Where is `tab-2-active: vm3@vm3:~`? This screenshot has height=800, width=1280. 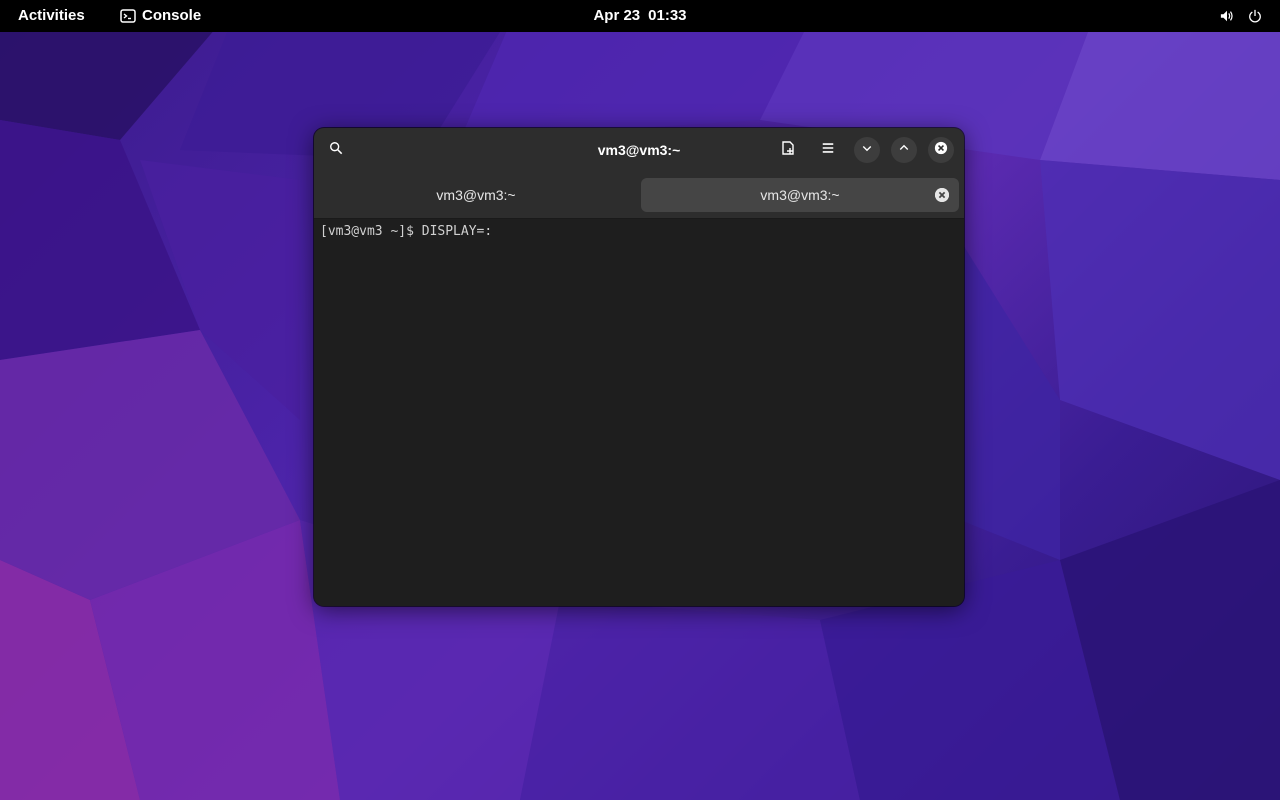 tab-2-active: vm3@vm3:~ is located at coordinates (800, 195).